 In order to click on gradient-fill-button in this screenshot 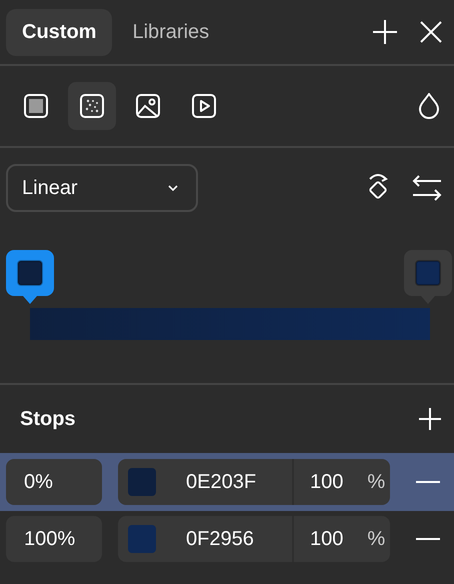, I will do `click(92, 106)`.